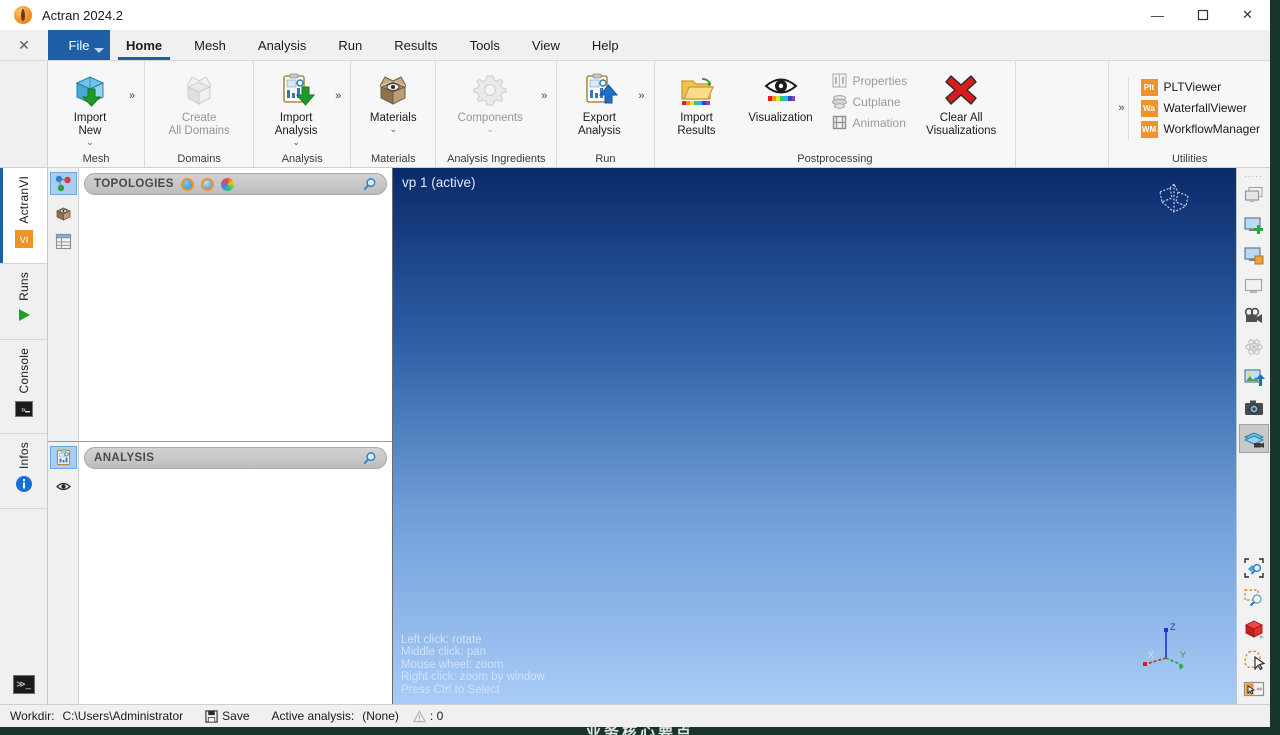  I want to click on visibility-icon-button, so click(63, 486).